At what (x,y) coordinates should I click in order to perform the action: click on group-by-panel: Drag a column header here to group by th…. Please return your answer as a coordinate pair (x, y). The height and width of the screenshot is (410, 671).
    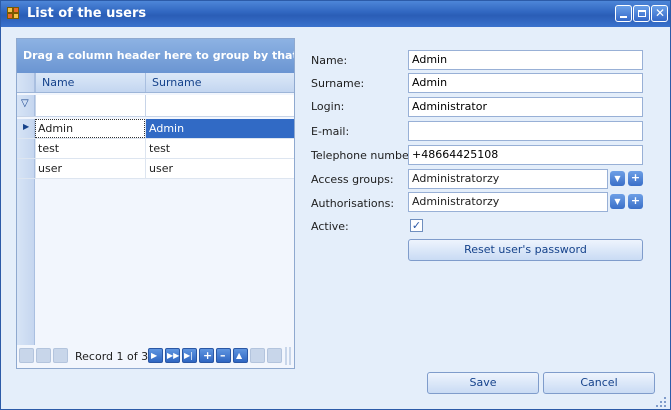
    Looking at the image, I should click on (155, 56).